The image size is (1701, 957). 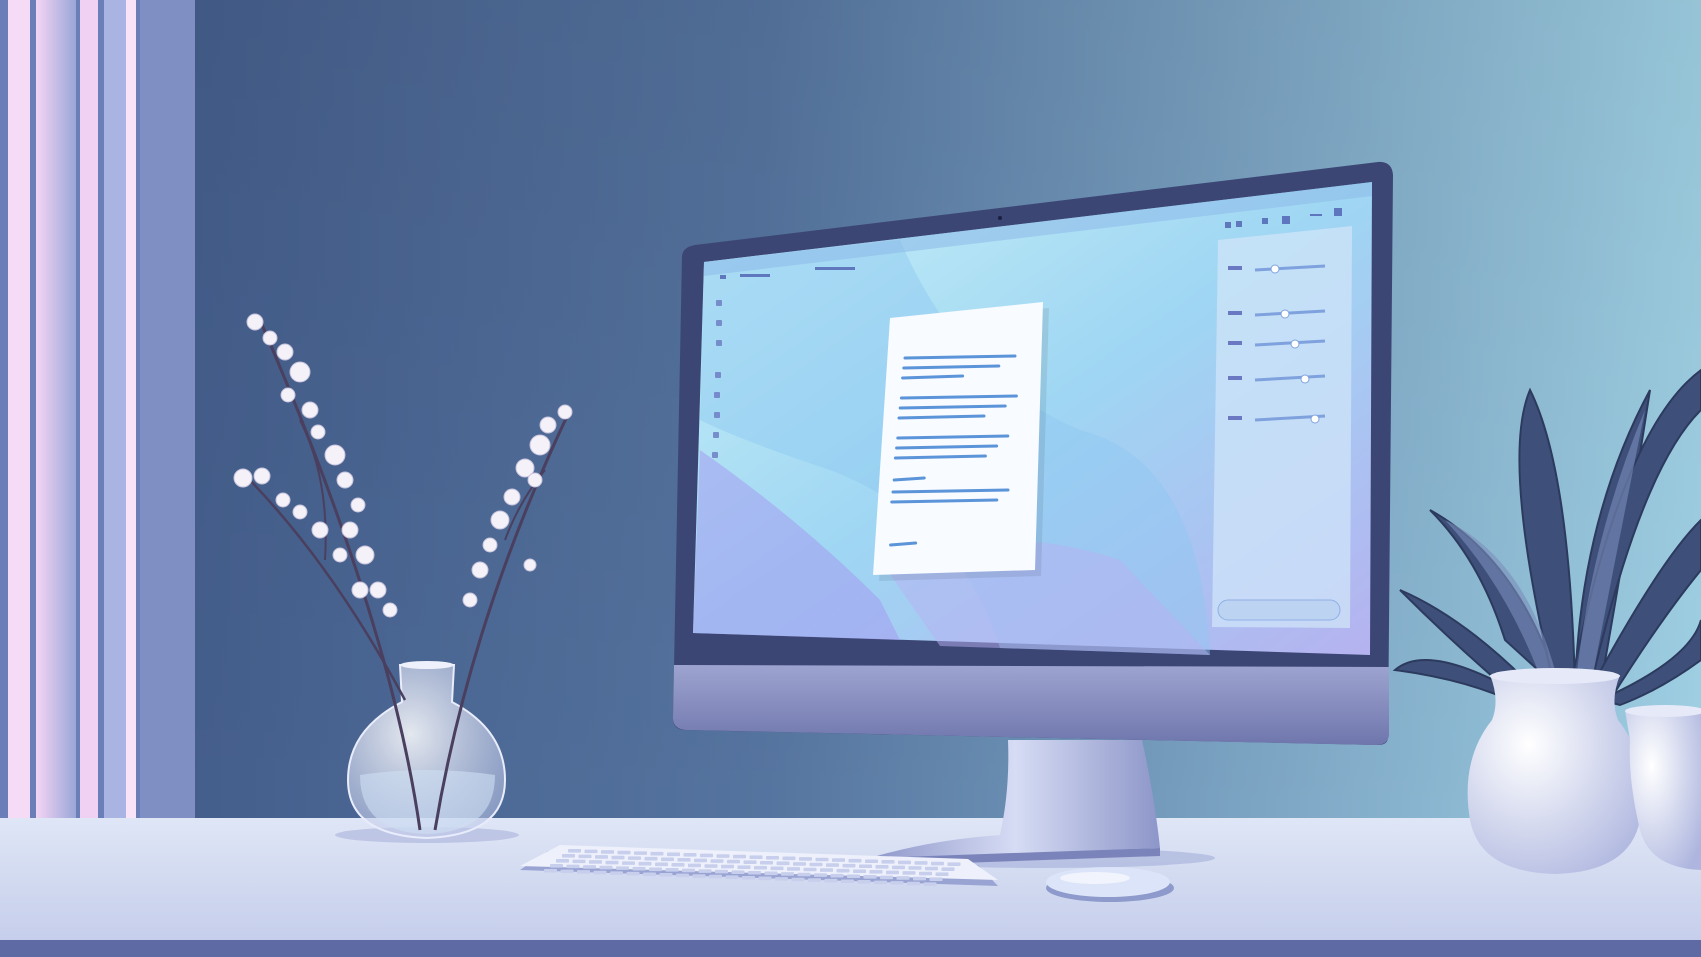 I want to click on desk-edge, so click(x=850, y=948).